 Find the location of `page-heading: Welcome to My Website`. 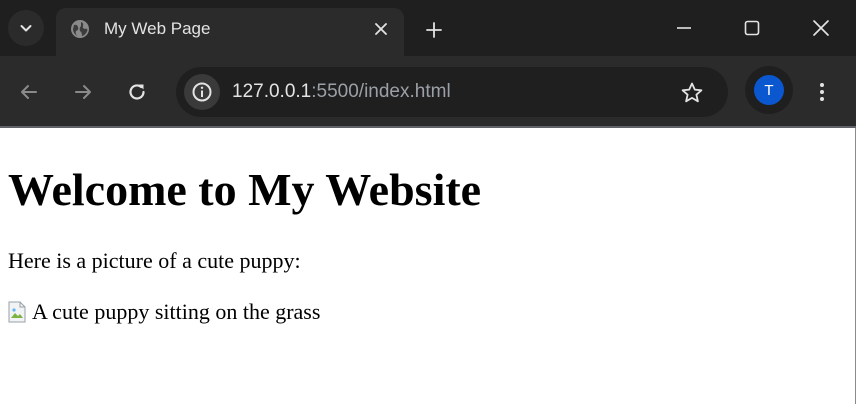

page-heading: Welcome to My Website is located at coordinates (245, 189).